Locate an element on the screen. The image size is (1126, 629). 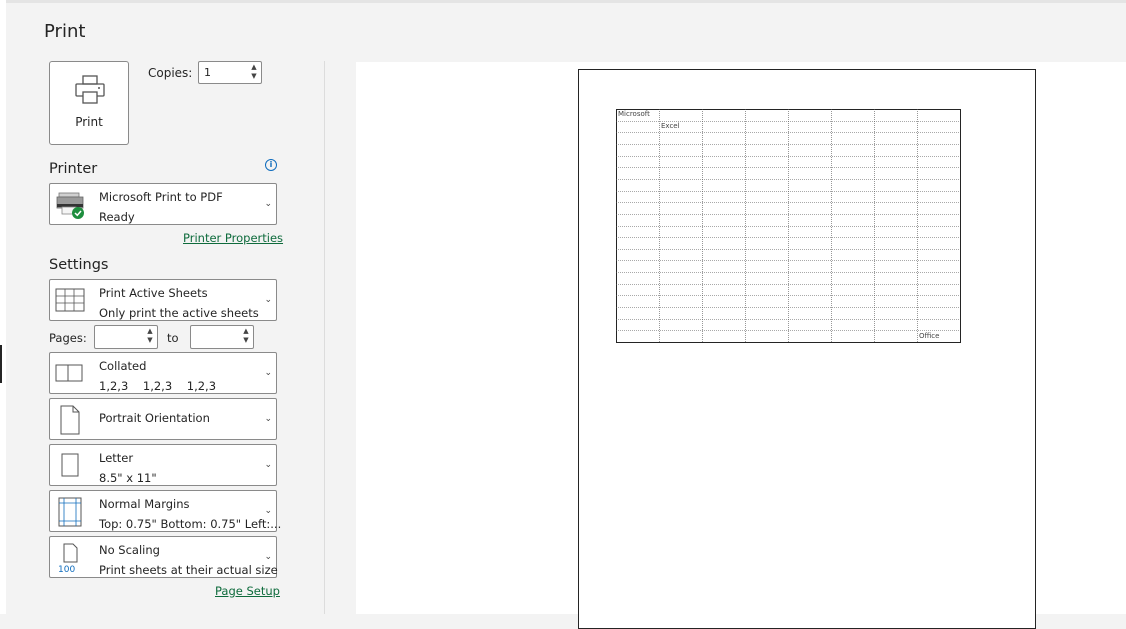
copies-stepper: ▲ ▼ is located at coordinates (230, 72).